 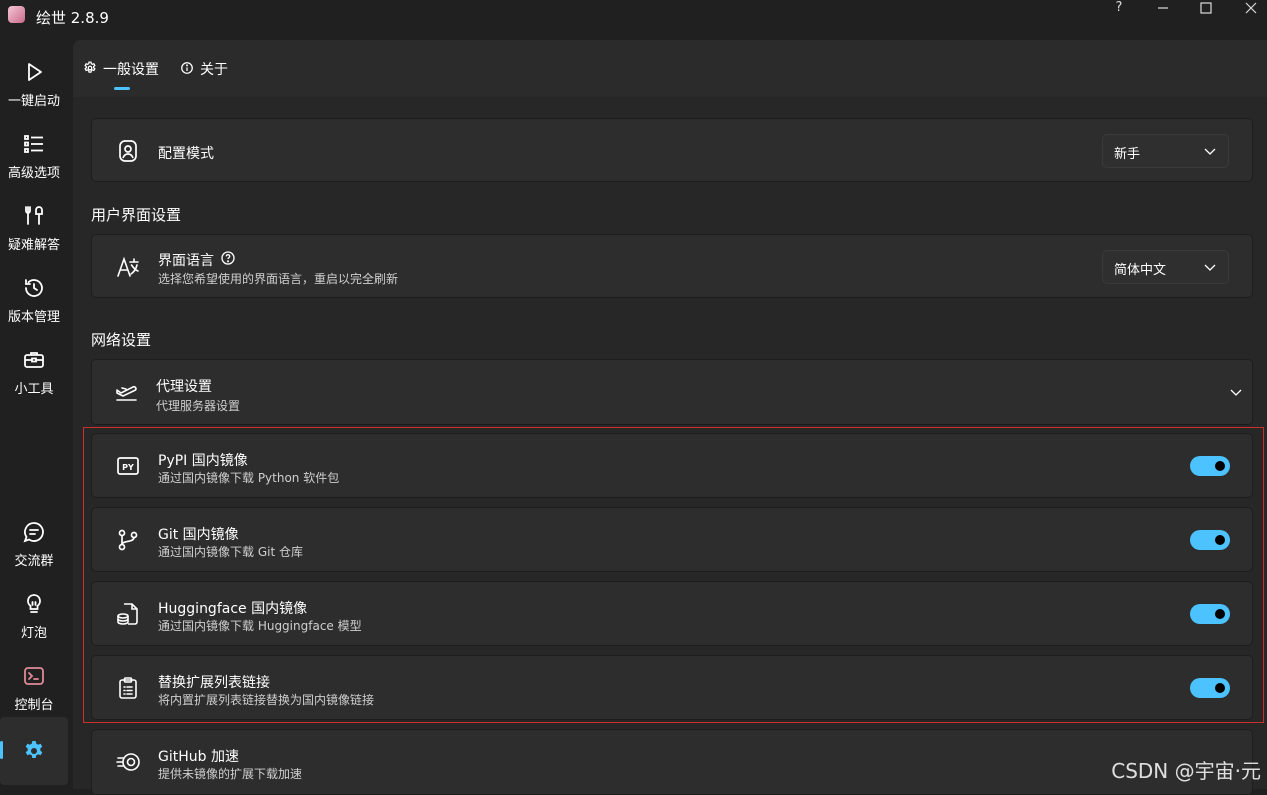 What do you see at coordinates (198, 406) in the screenshot?
I see `proxy-subtitle: 代理服务器设置` at bounding box center [198, 406].